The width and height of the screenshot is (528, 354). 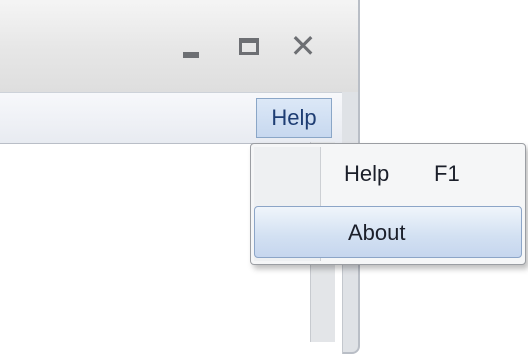 I want to click on menu-item-label: About, so click(x=377, y=232).